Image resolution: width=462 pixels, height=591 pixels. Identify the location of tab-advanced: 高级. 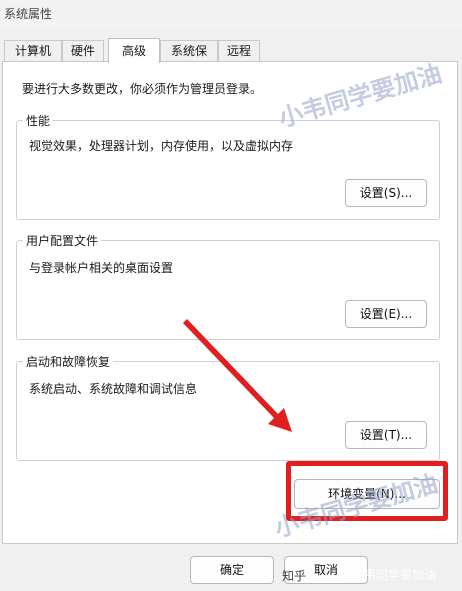
(134, 50).